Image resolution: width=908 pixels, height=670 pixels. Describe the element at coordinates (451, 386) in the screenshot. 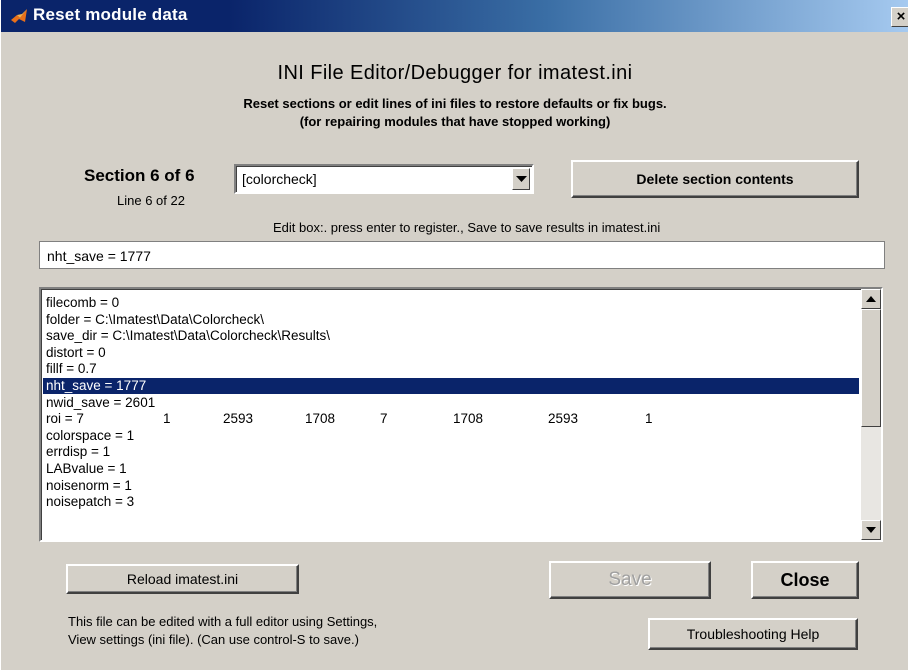

I see `list-item: nht_save = 1777` at that location.